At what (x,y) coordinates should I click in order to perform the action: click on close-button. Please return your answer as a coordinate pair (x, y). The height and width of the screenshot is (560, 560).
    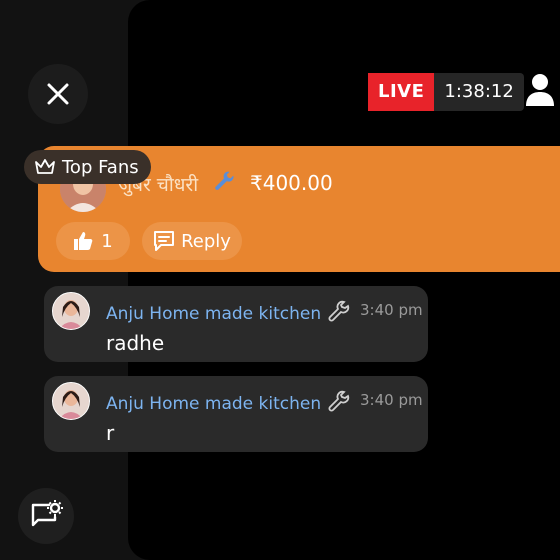
    Looking at the image, I should click on (58, 94).